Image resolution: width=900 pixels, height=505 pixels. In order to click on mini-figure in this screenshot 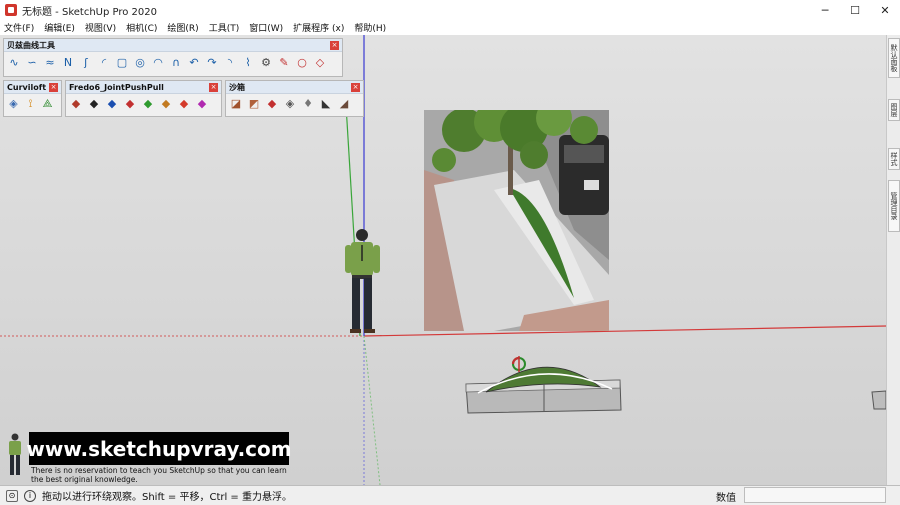, I will do `click(15, 454)`.